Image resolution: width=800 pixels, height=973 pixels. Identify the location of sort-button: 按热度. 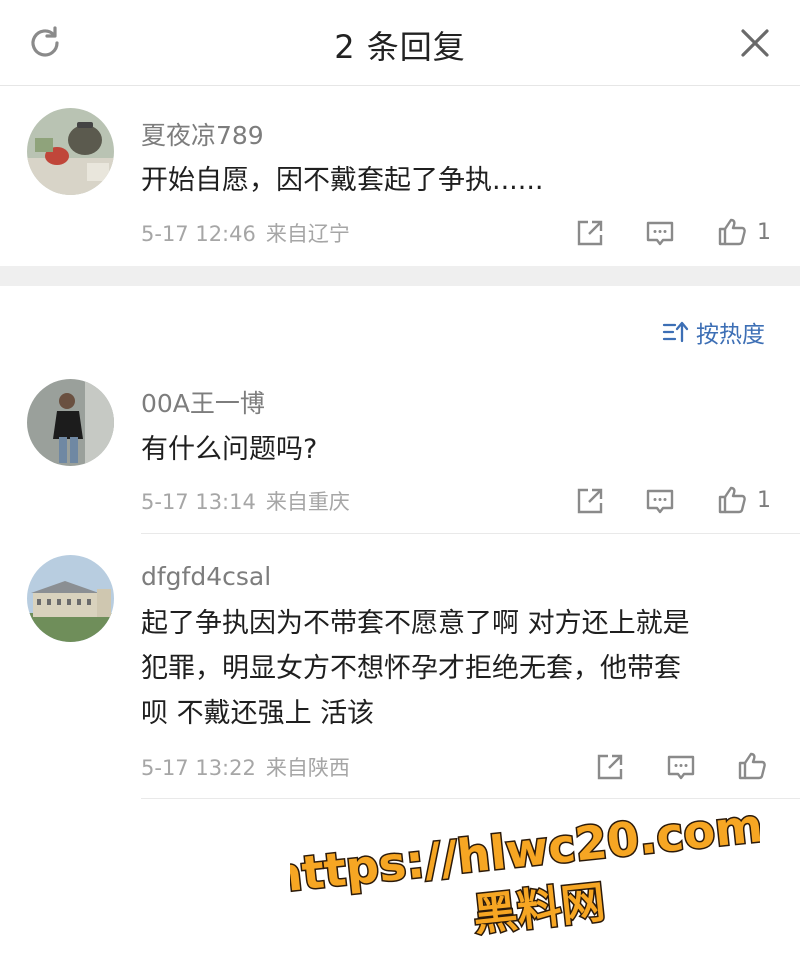
(713, 332).